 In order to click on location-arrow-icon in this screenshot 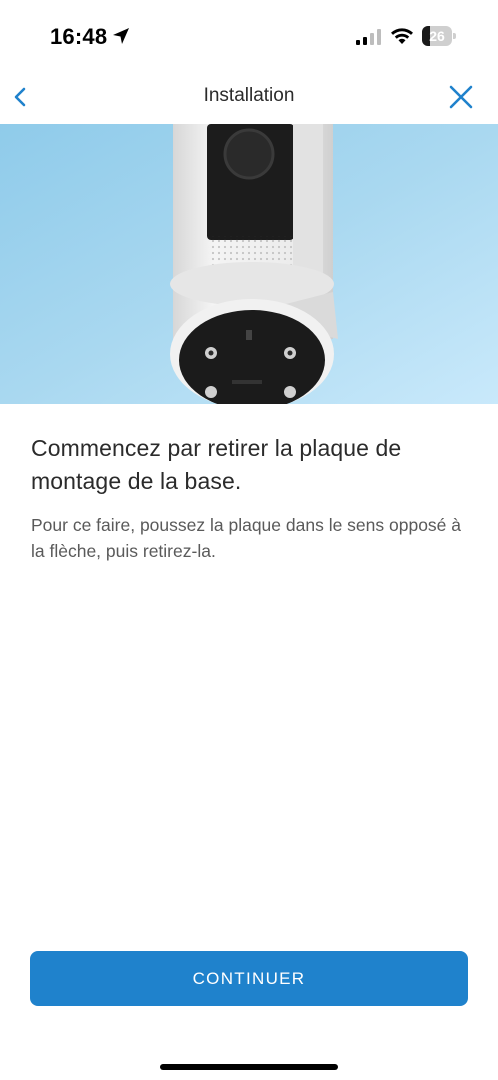, I will do `click(121, 36)`.